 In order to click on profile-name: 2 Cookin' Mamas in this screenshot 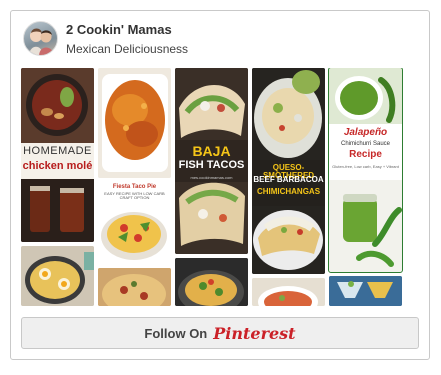, I will do `click(119, 29)`.